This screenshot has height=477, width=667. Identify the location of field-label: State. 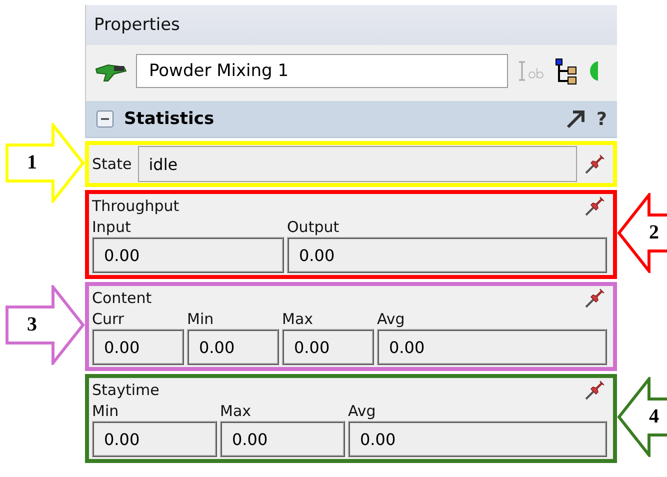
(112, 164).